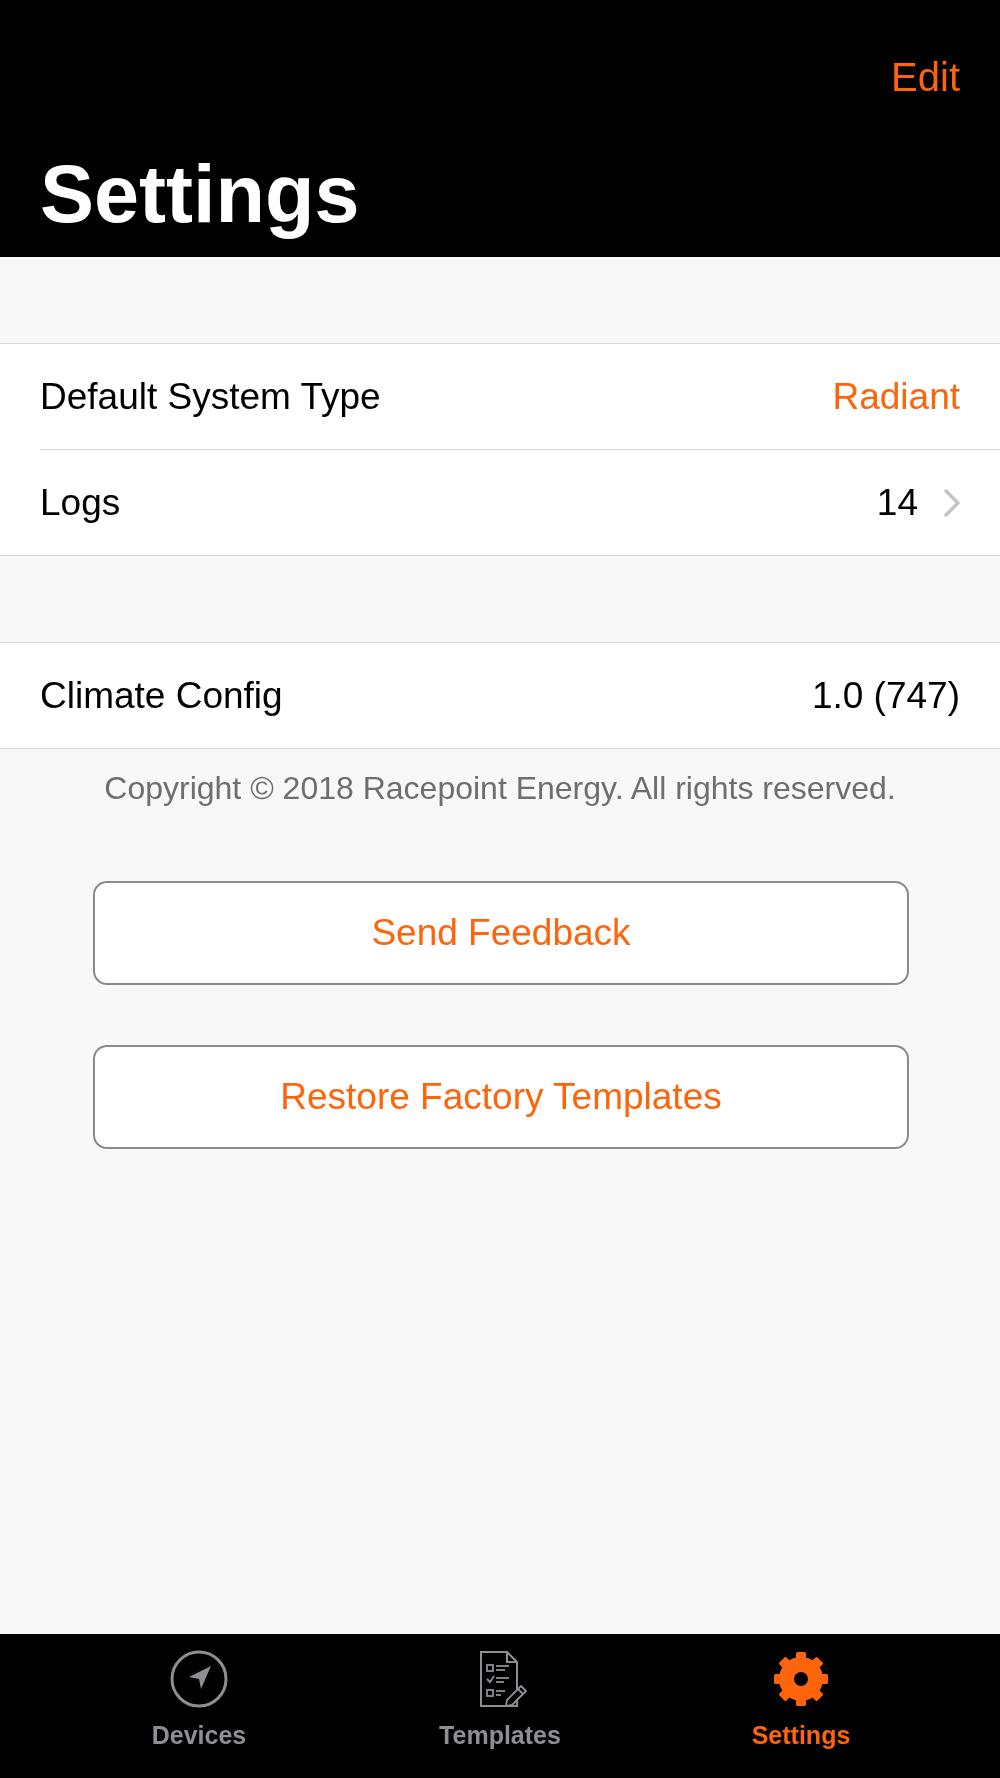  What do you see at coordinates (500, 1692) in the screenshot?
I see `tab: Templates` at bounding box center [500, 1692].